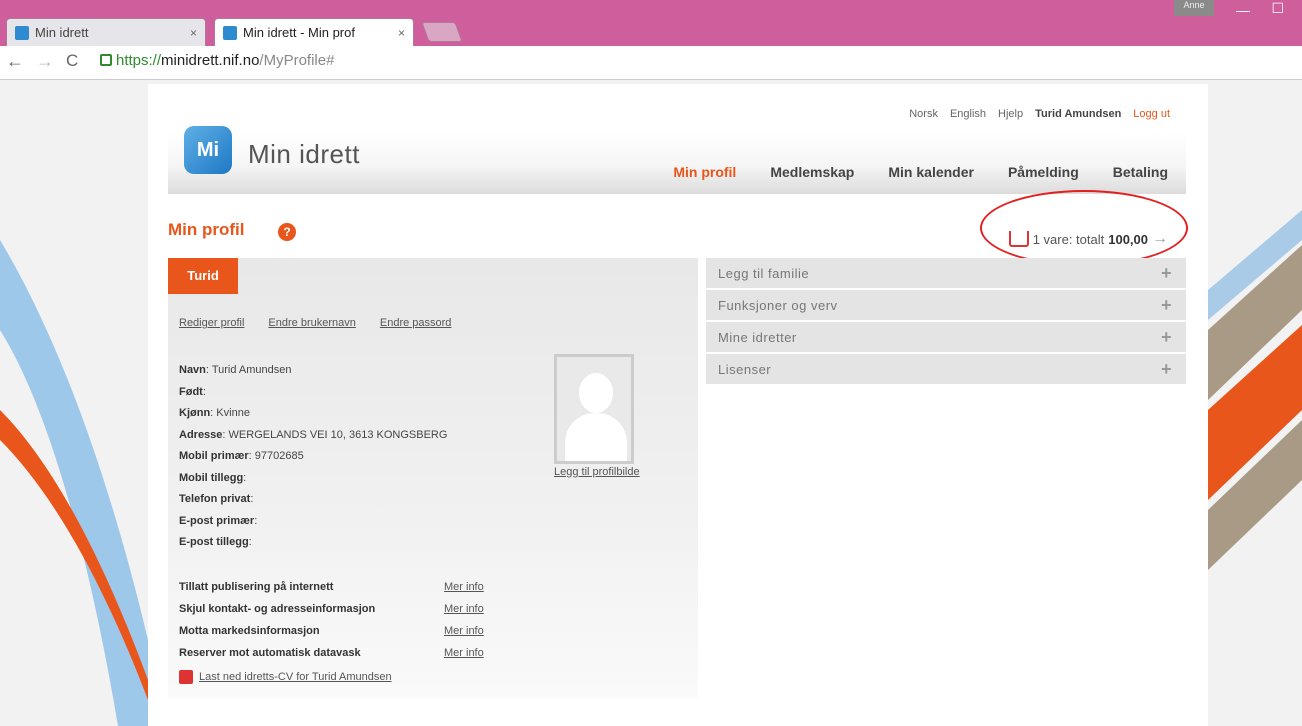 The width and height of the screenshot is (1302, 726). I want to click on field-gender: Kjønn: Kvinne, so click(214, 413).